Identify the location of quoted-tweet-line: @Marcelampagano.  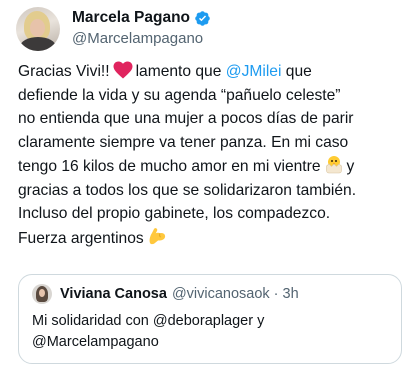
(95, 342).